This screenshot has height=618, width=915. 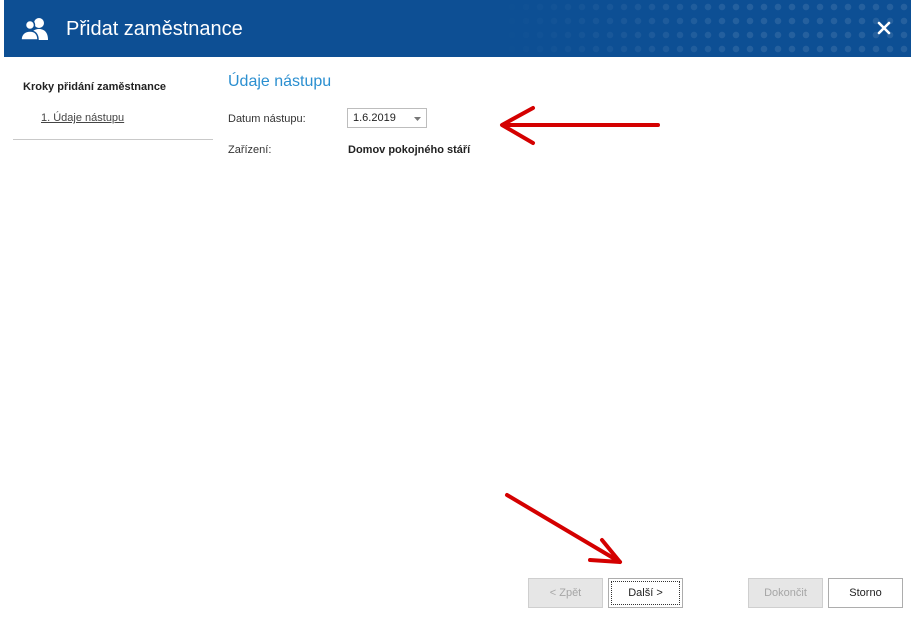 What do you see at coordinates (280, 81) in the screenshot?
I see `section-title: Údaje nástupu` at bounding box center [280, 81].